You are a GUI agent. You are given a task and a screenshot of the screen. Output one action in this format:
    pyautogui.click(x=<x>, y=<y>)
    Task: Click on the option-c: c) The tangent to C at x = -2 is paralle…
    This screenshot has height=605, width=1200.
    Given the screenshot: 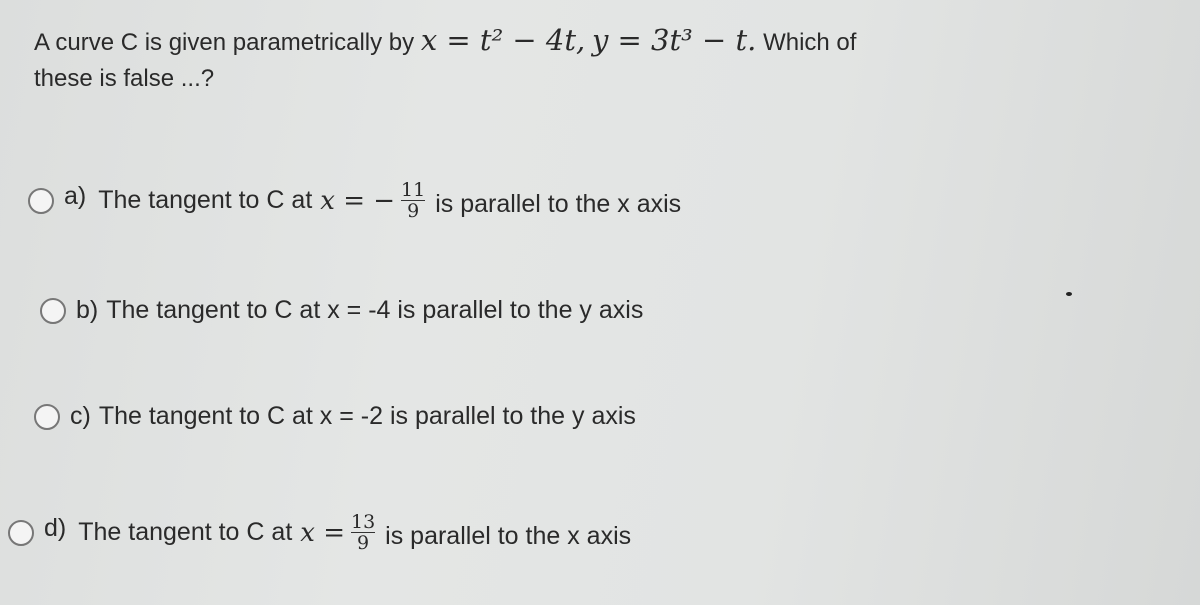 What is the action you would take?
    pyautogui.click(x=335, y=416)
    